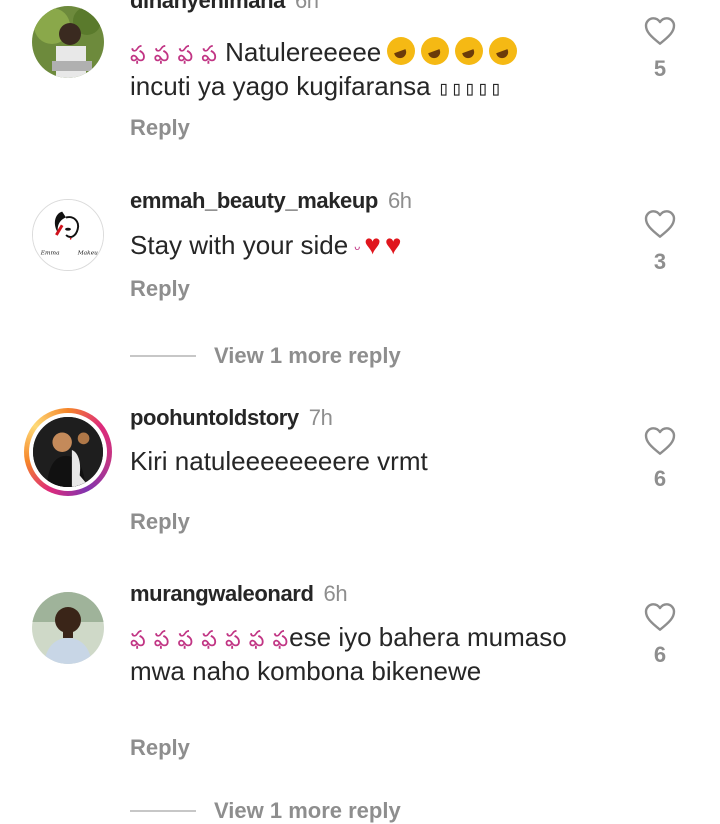 The image size is (720, 824). Describe the element at coordinates (87, 253) in the screenshot. I see `svg-text: Makeu` at that location.